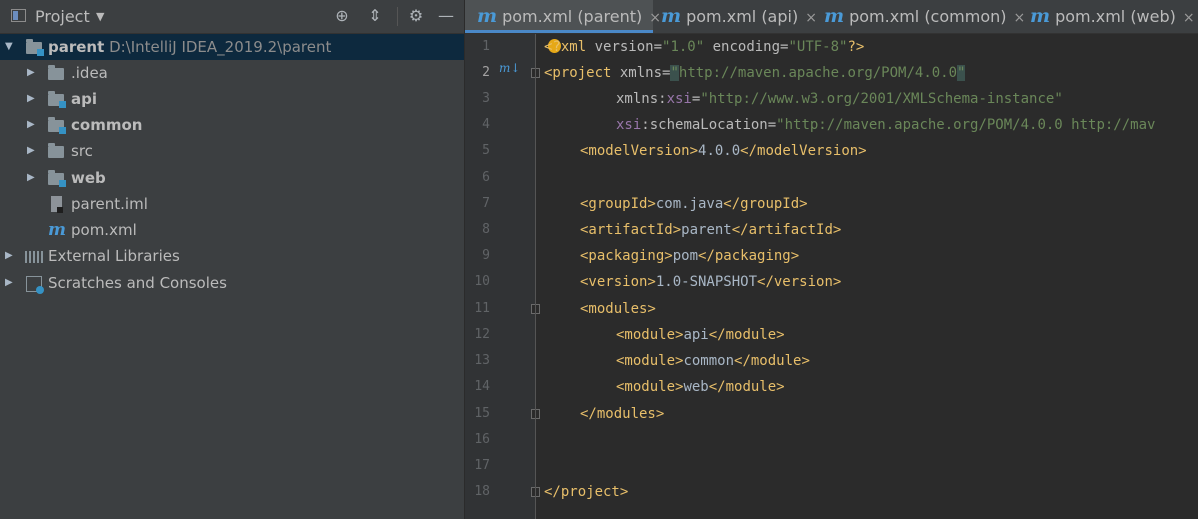 This screenshot has width=1198, height=519. What do you see at coordinates (700, 387) in the screenshot?
I see `code-line: <module>web</module>` at bounding box center [700, 387].